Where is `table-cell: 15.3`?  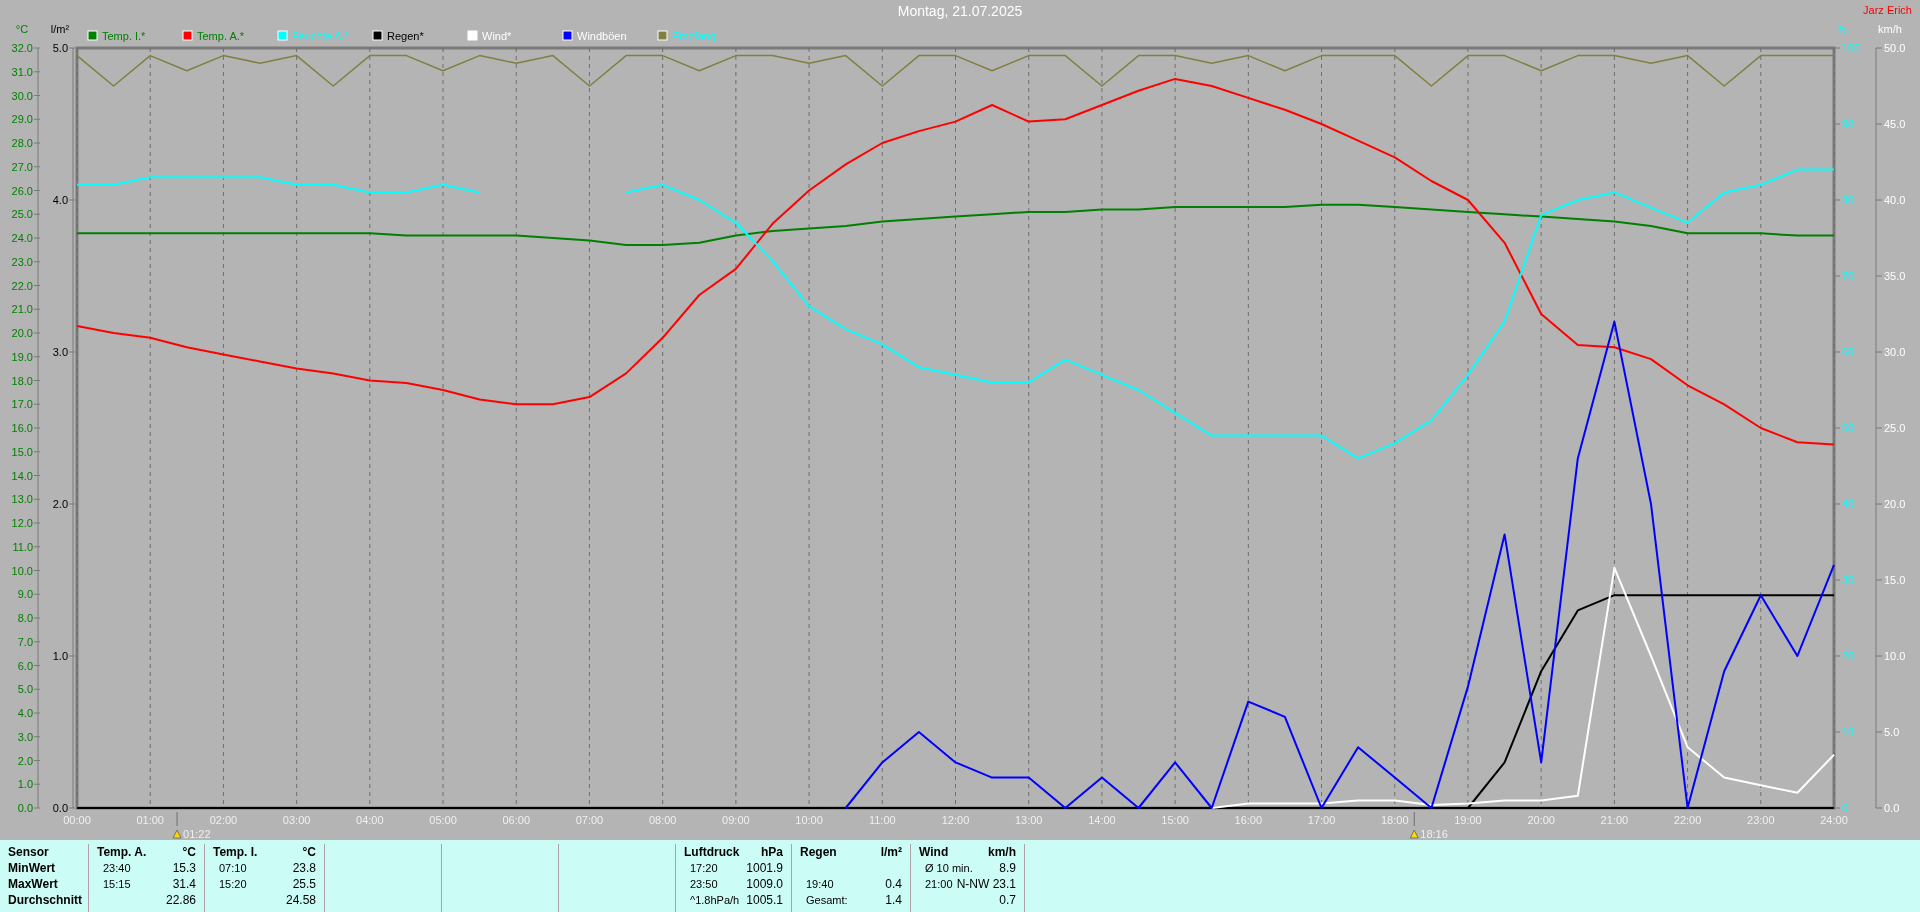
table-cell: 15.3 is located at coordinates (184, 868).